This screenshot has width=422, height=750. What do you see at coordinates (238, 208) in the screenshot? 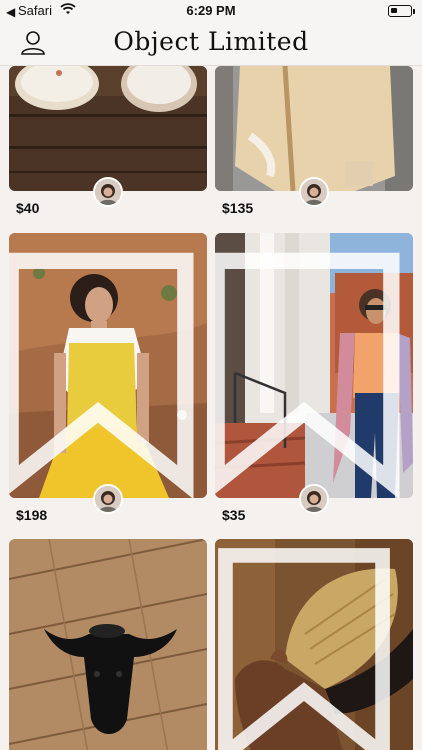
I see `product-price: $135` at bounding box center [238, 208].